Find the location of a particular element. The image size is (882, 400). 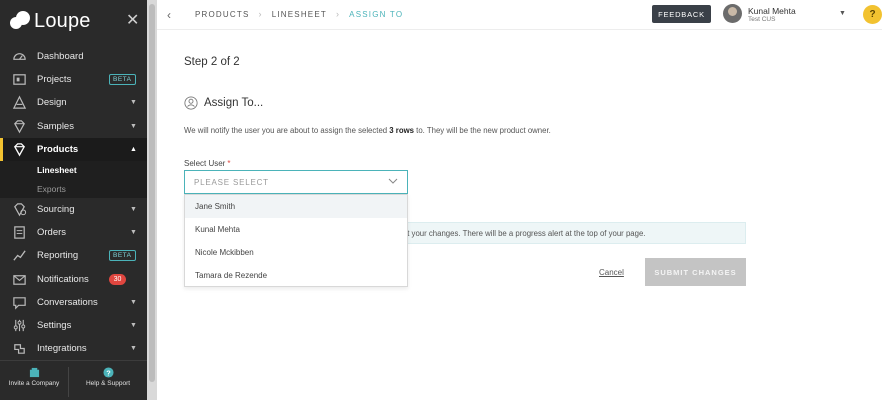

sidebar-scrollbar is located at coordinates (152, 200).